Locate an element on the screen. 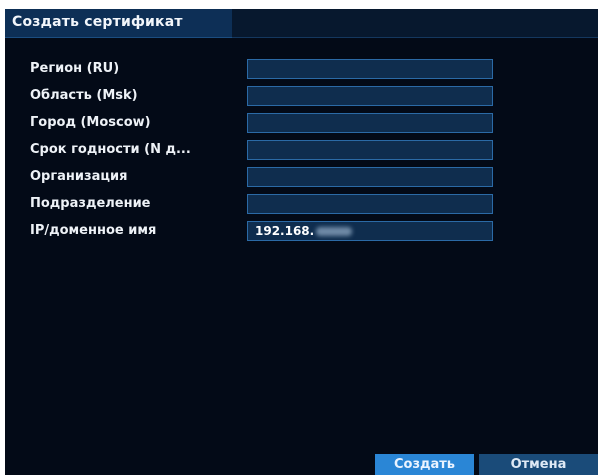  organization-label: Организация is located at coordinates (79, 176).